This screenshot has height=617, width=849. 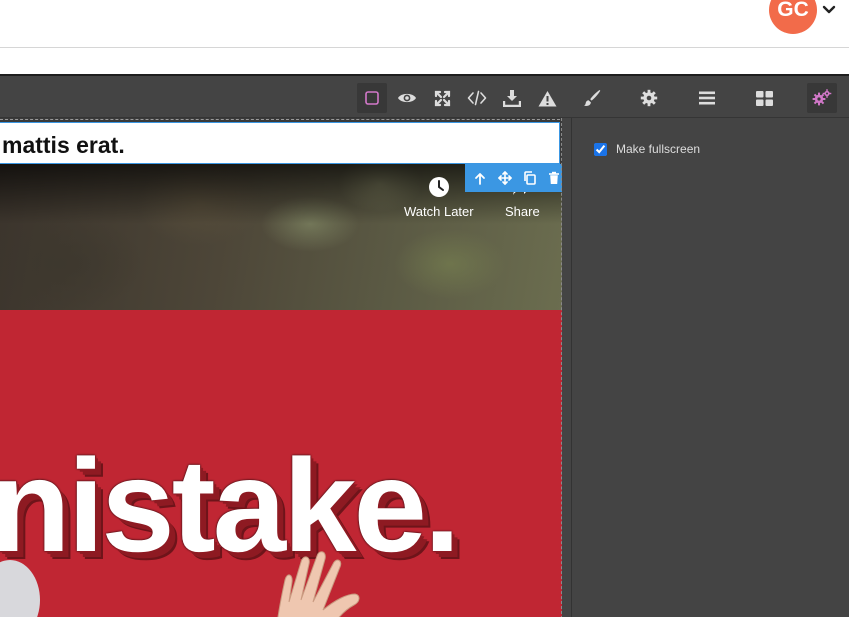 I want to click on settings-button, so click(x=822, y=98).